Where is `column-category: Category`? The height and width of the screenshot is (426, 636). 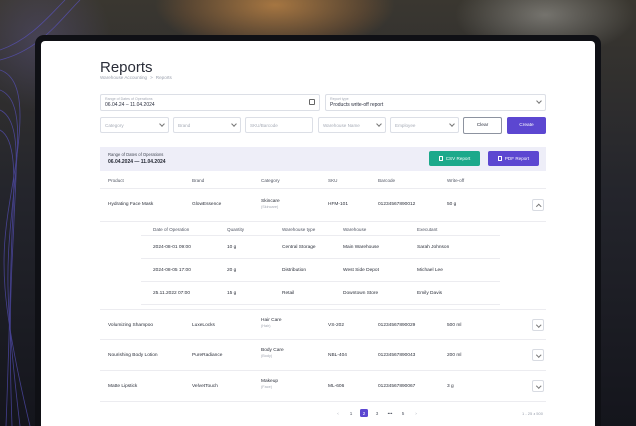
column-category: Category is located at coordinates (270, 180).